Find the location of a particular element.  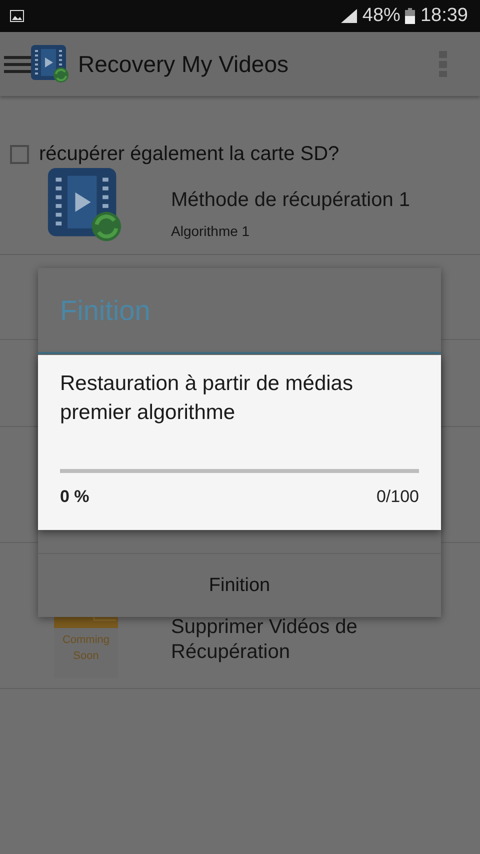

finish-button: Finition is located at coordinates (239, 585).